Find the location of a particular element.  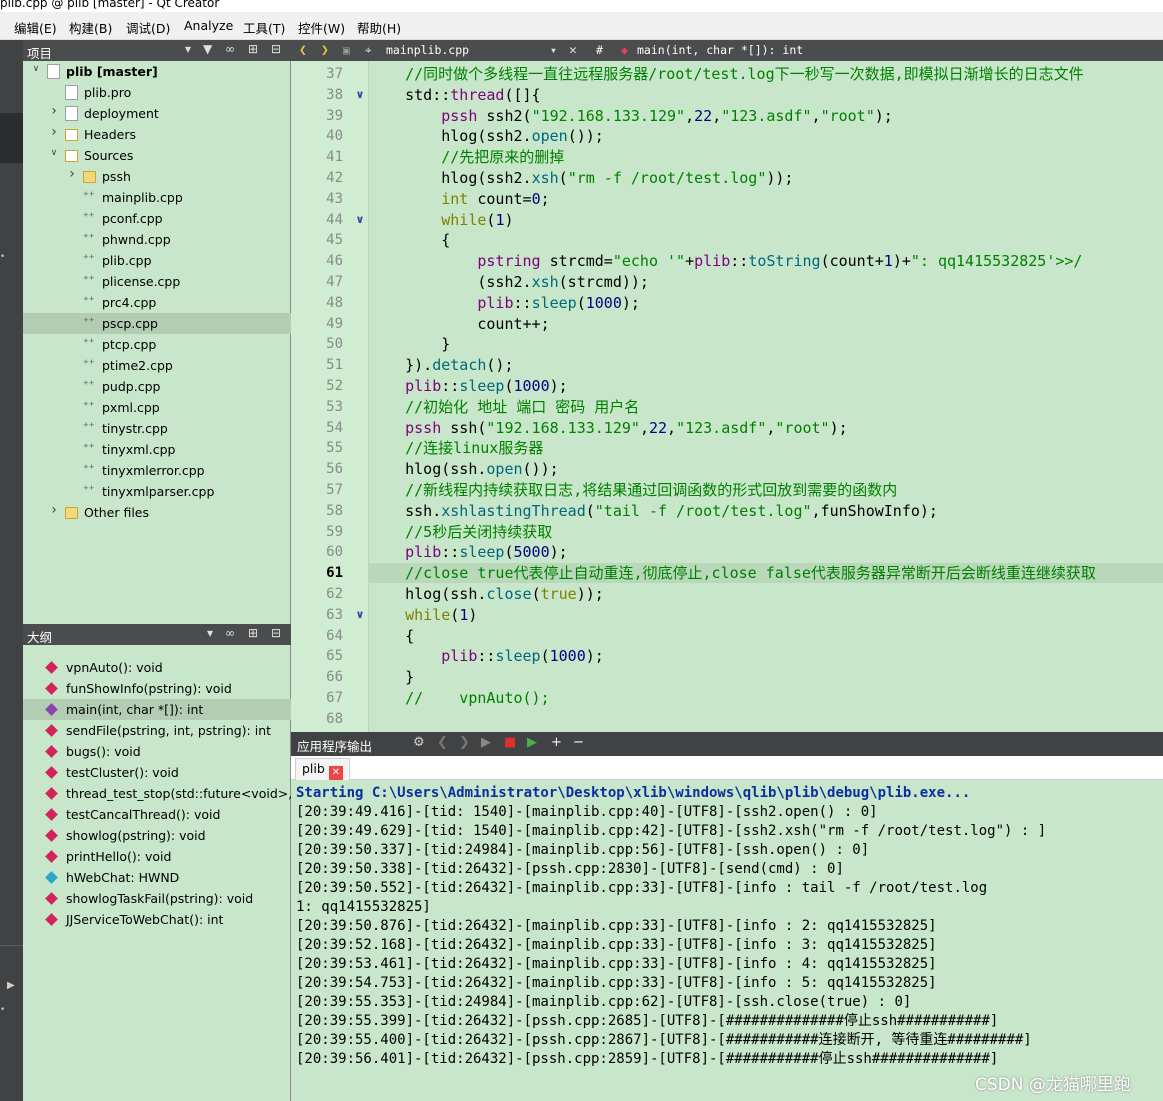

project-tree-item: ⁺⁺ tinystr.cpp is located at coordinates (157, 428).